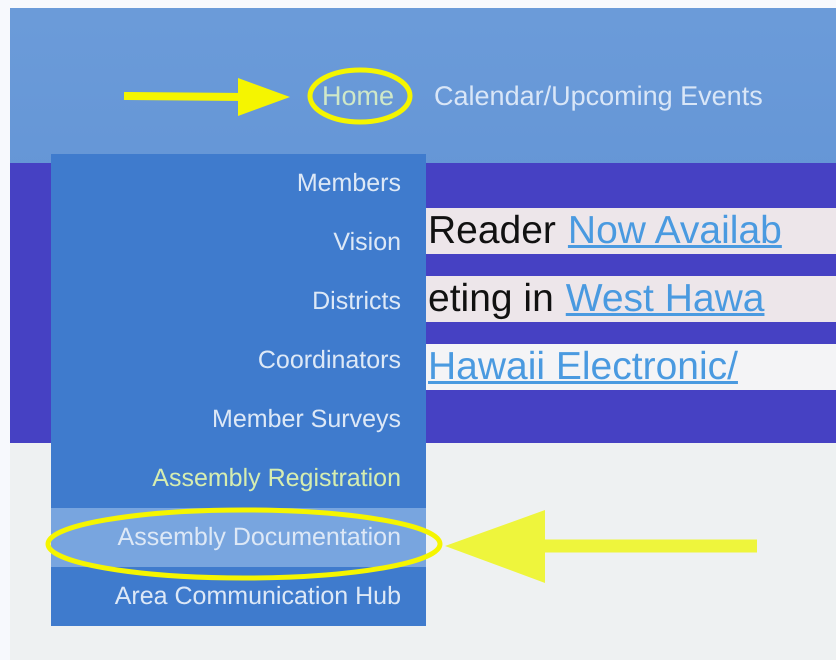 This screenshot has width=836, height=660. I want to click on banner-link: West Hawa, so click(665, 299).